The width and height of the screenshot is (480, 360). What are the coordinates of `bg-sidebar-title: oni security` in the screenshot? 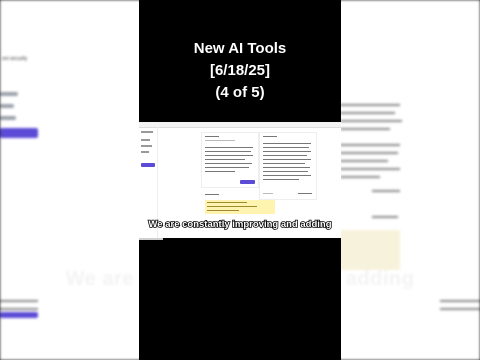 It's located at (15, 59).